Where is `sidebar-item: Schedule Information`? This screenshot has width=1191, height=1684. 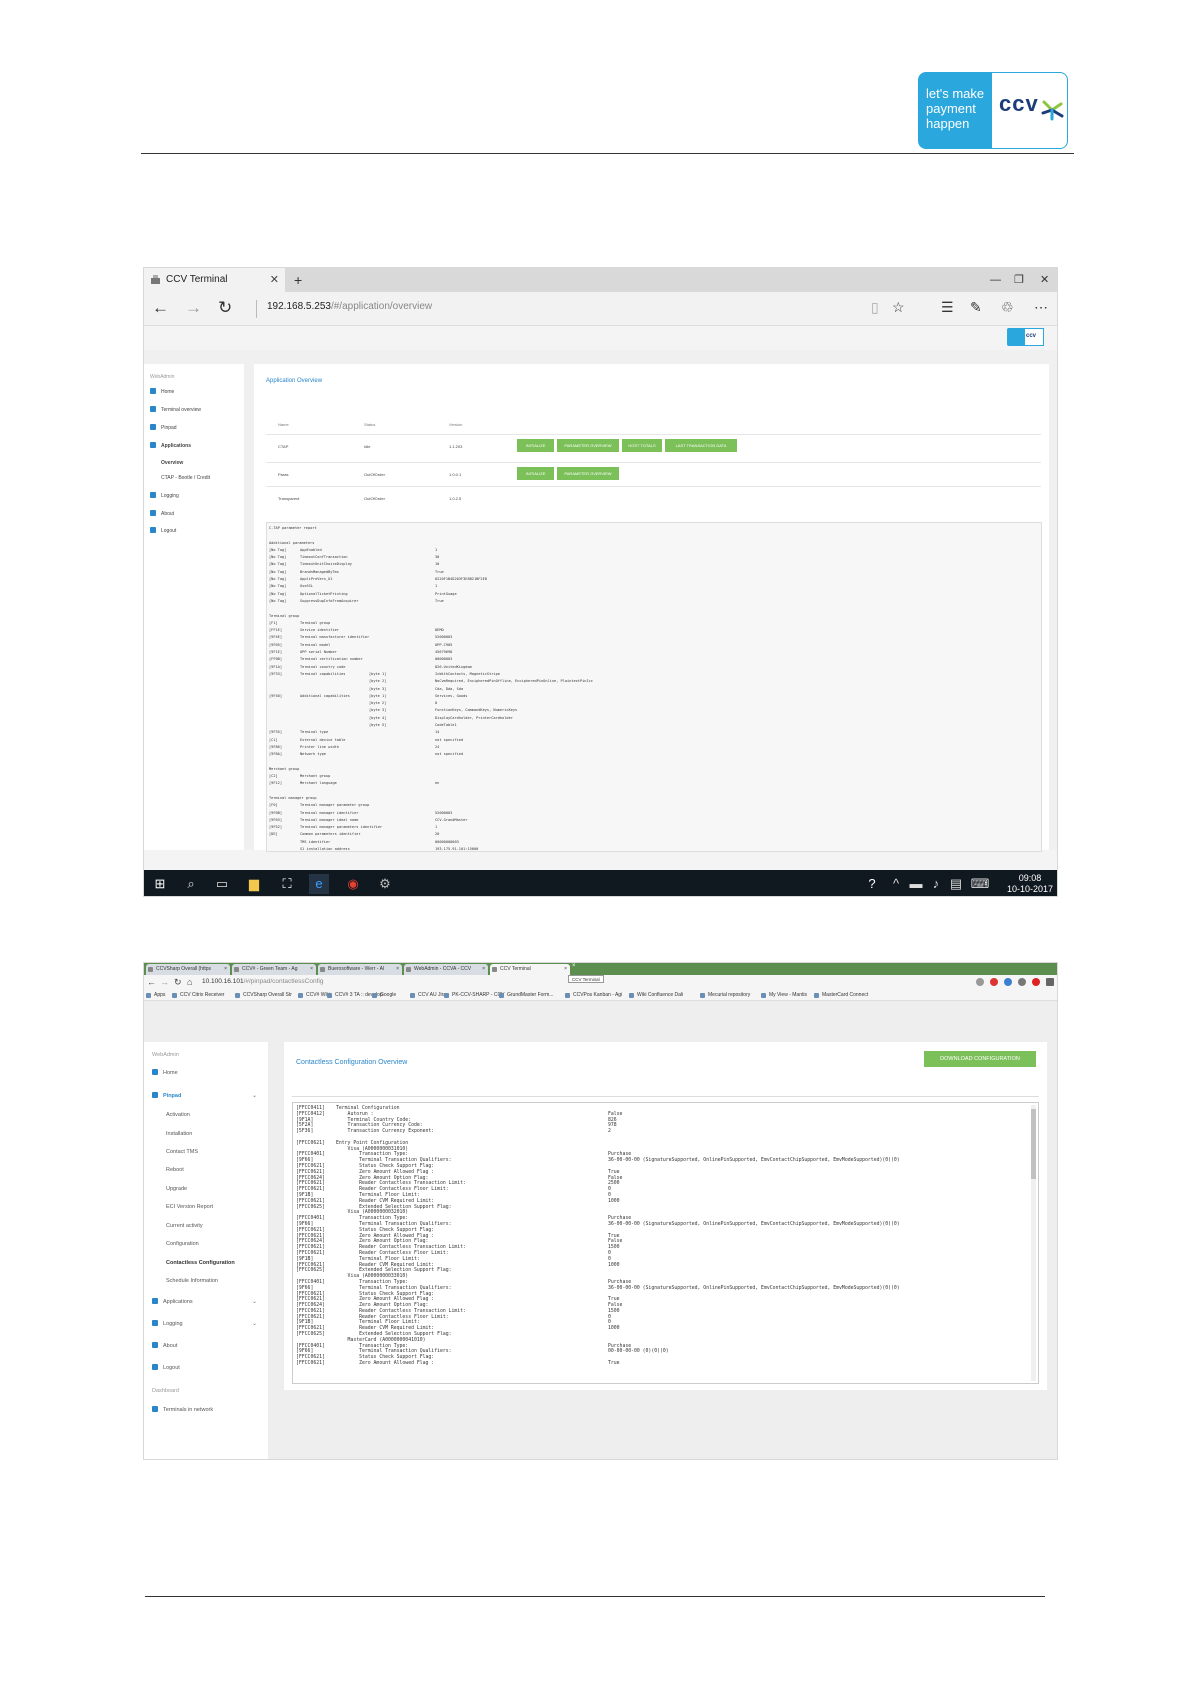 sidebar-item: Schedule Information is located at coordinates (192, 1281).